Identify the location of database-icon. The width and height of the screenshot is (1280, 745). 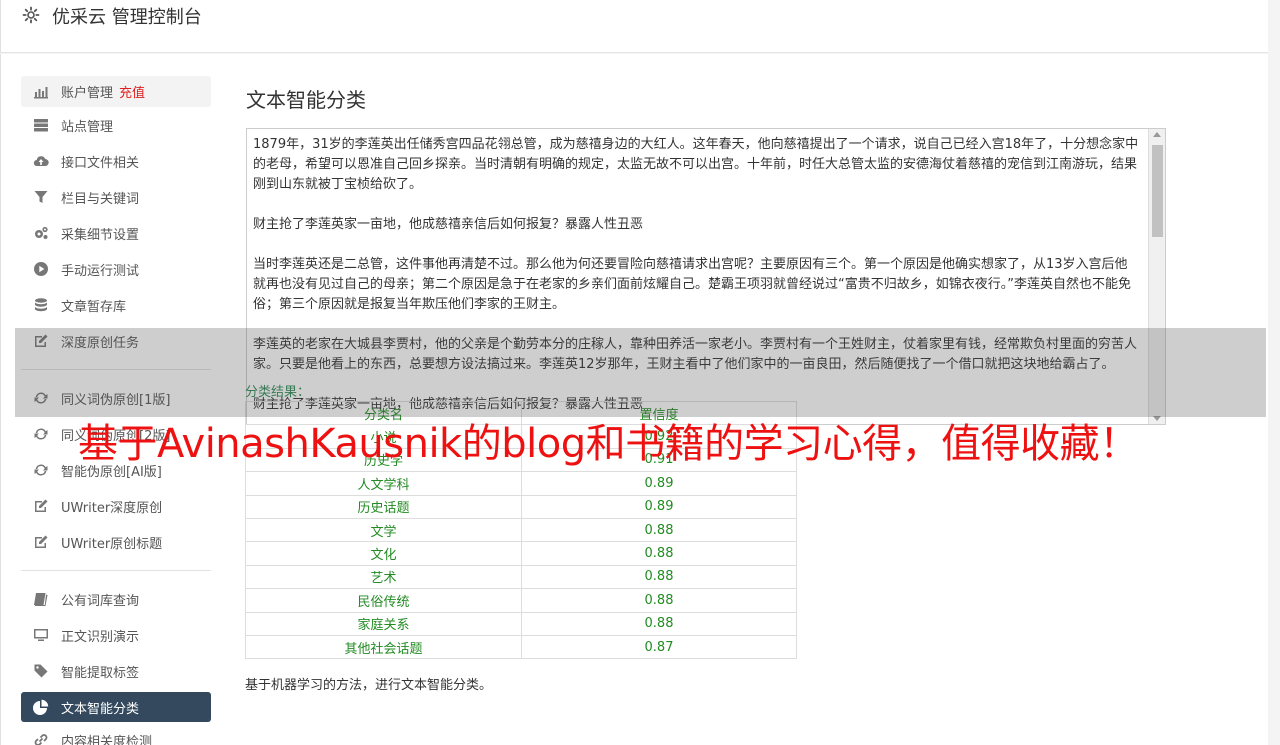
(41, 305).